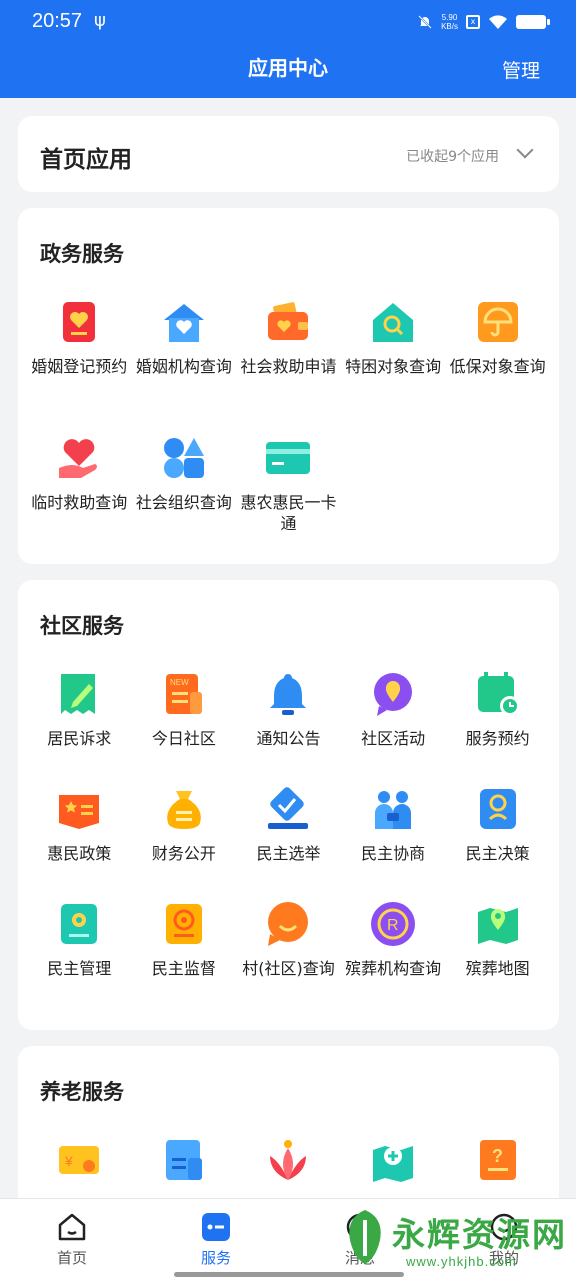  What do you see at coordinates (184, 955) in the screenshot?
I see `app-supervision: 民主监督` at bounding box center [184, 955].